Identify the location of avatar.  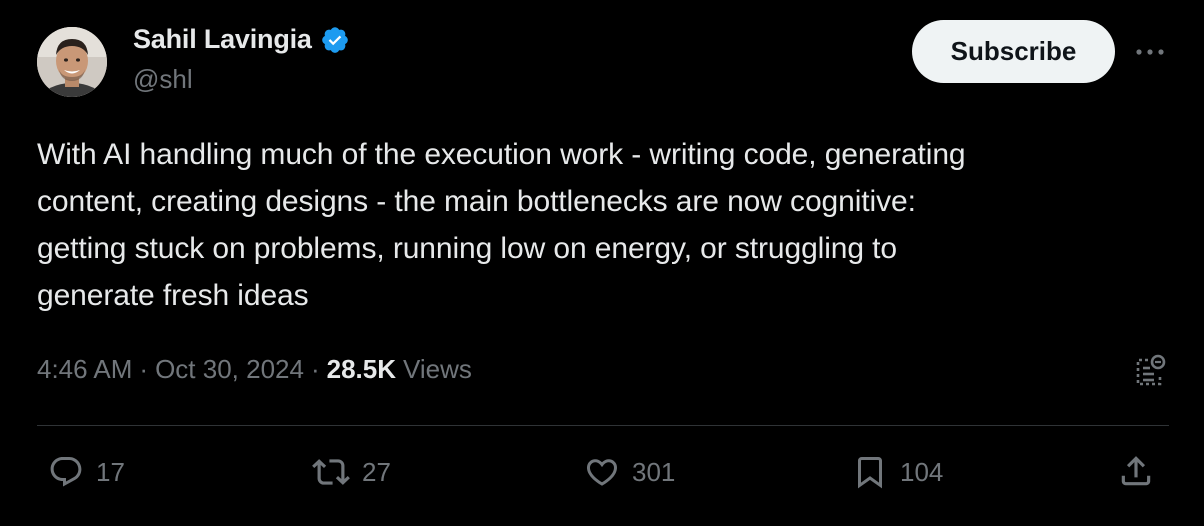
(72, 62).